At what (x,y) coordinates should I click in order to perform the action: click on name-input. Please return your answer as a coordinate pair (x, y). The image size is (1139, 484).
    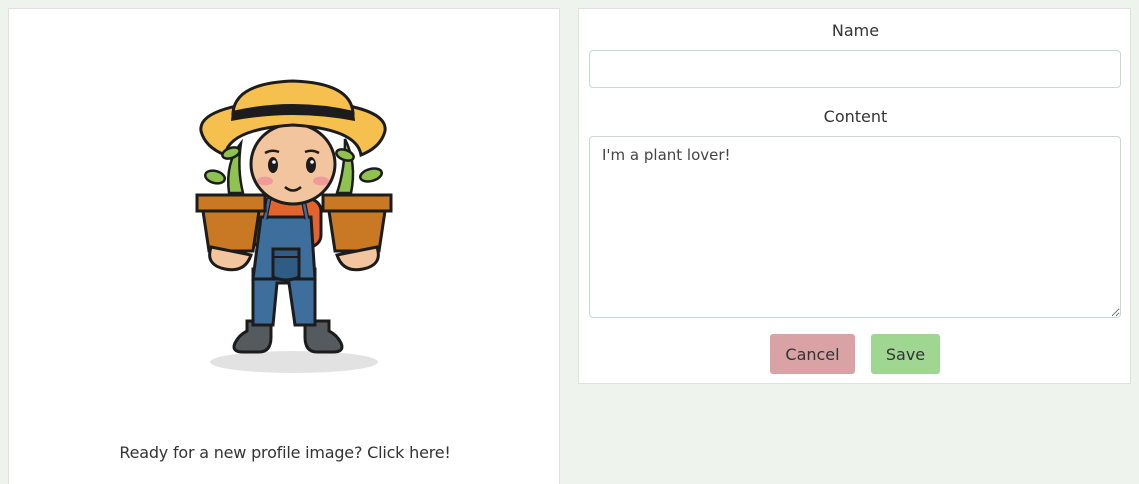
    Looking at the image, I should click on (855, 69).